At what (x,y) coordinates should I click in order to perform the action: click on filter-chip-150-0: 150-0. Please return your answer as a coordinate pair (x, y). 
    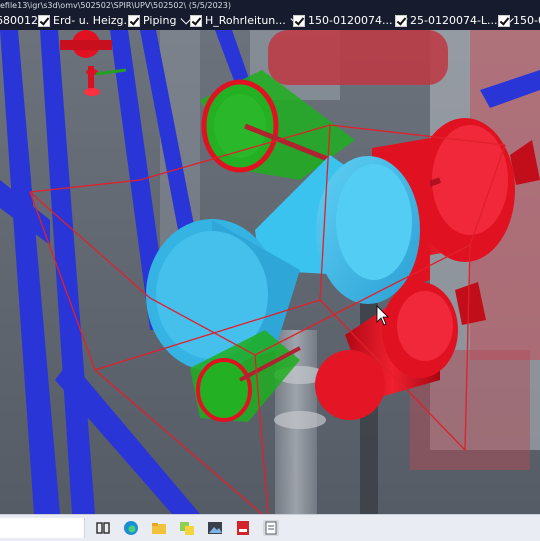
    Looking at the image, I should click on (519, 20).